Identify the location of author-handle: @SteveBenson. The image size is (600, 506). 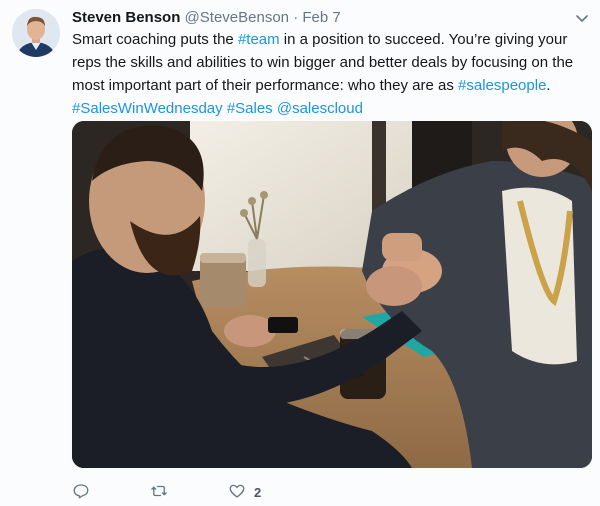
(237, 17).